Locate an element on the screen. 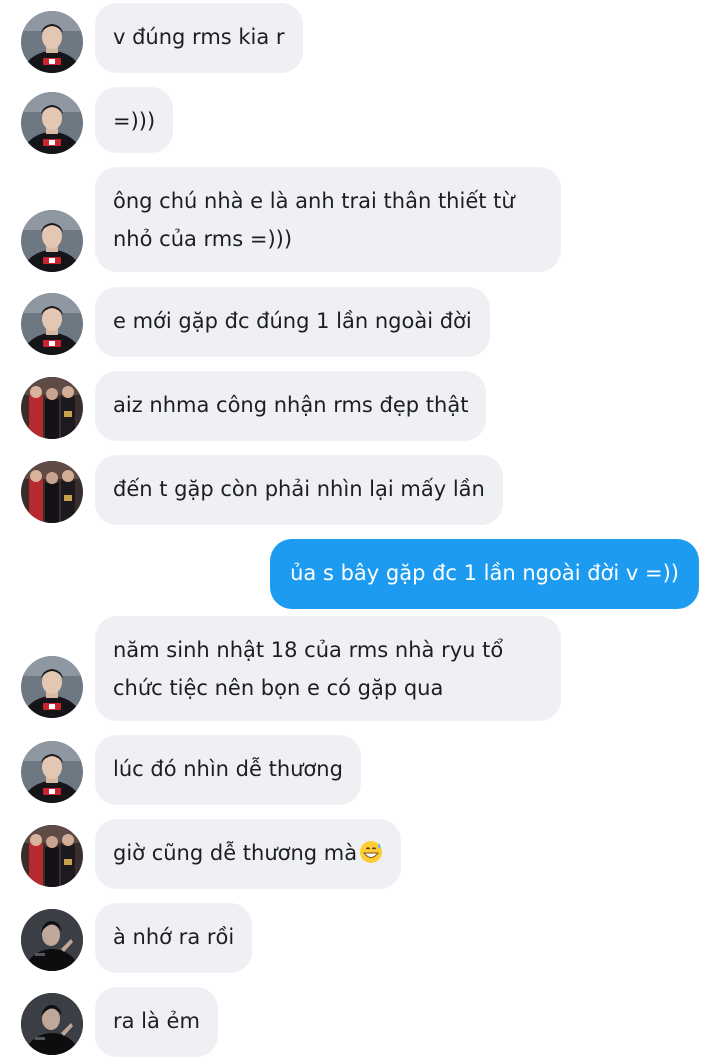 The image size is (720, 1060). message-bubble: lúc đó nhìn dễ thương is located at coordinates (228, 770).